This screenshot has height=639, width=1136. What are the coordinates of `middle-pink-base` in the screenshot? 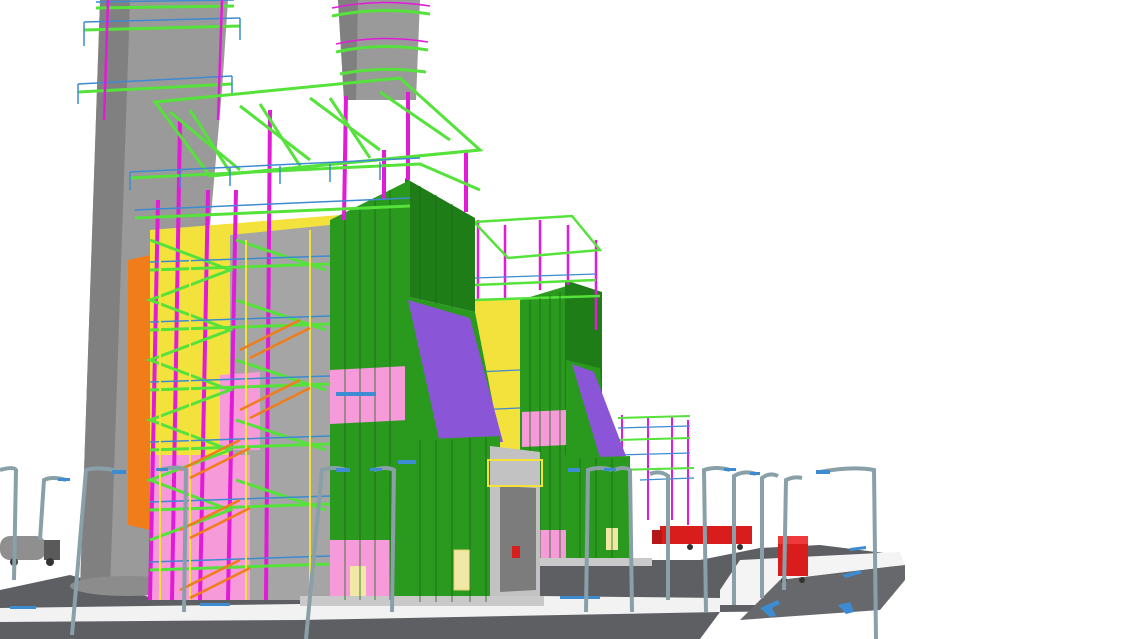 It's located at (553, 545).